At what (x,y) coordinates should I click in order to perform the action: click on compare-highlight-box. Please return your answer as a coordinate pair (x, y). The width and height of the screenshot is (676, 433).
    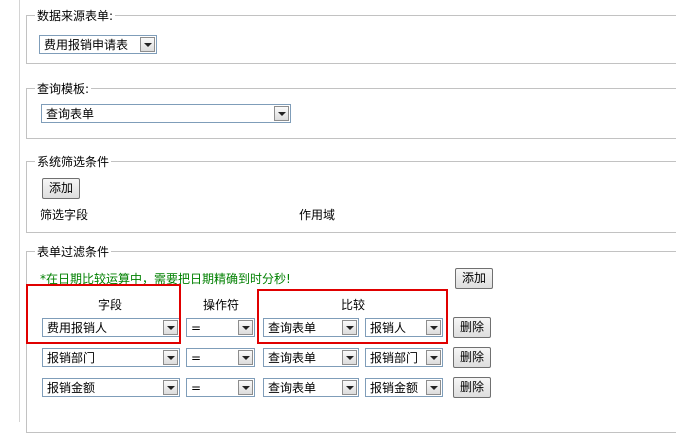
    Looking at the image, I should click on (352, 316).